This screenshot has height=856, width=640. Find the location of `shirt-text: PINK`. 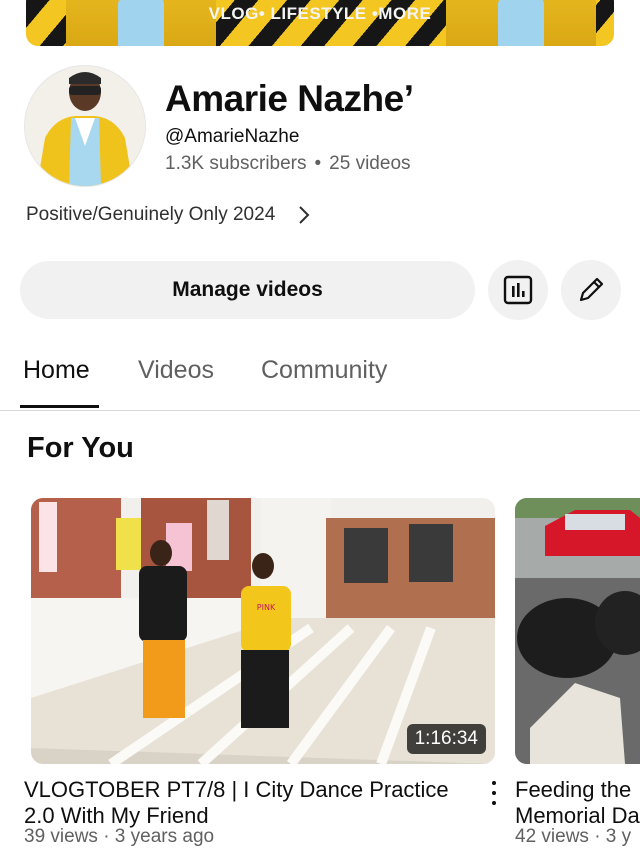

shirt-text: PINK is located at coordinates (266, 607).